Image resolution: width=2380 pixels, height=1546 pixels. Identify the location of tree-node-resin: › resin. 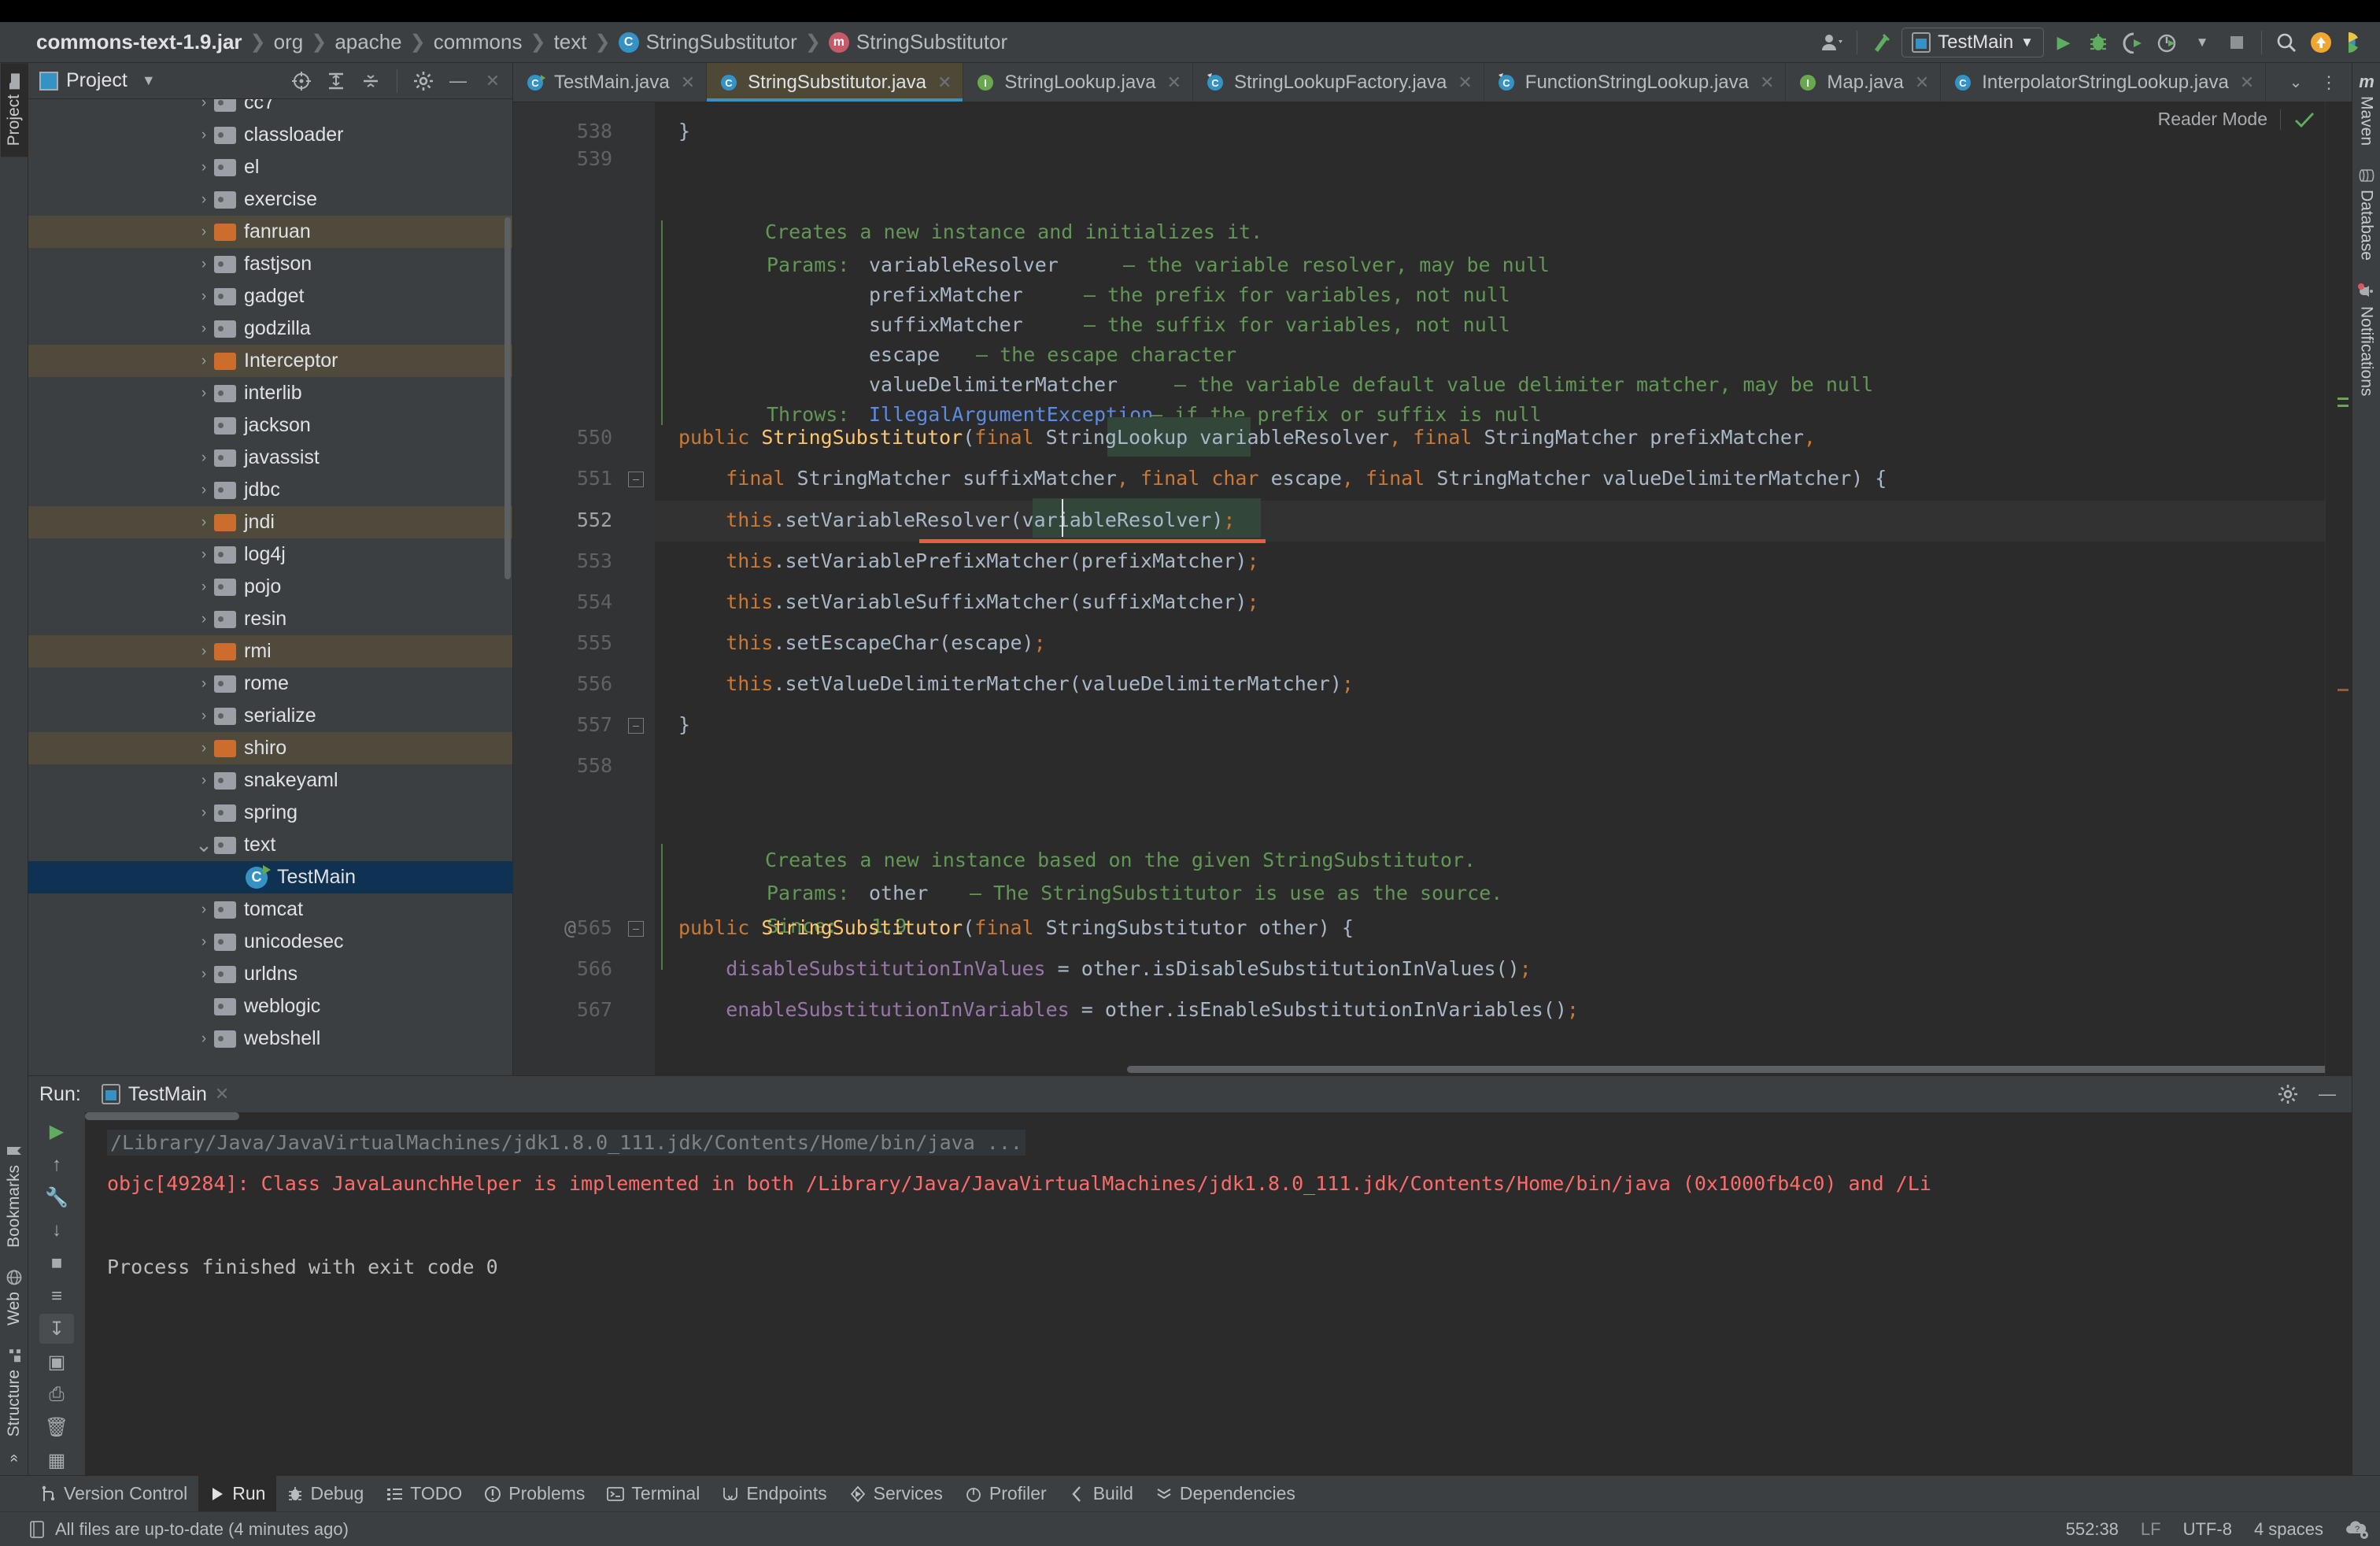
(270, 619).